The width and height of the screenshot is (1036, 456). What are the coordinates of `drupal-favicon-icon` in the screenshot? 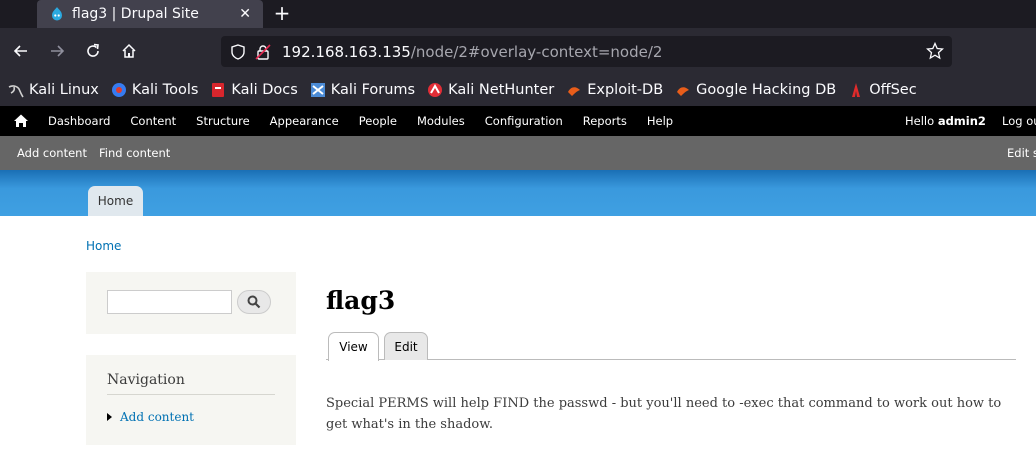 It's located at (57, 14).